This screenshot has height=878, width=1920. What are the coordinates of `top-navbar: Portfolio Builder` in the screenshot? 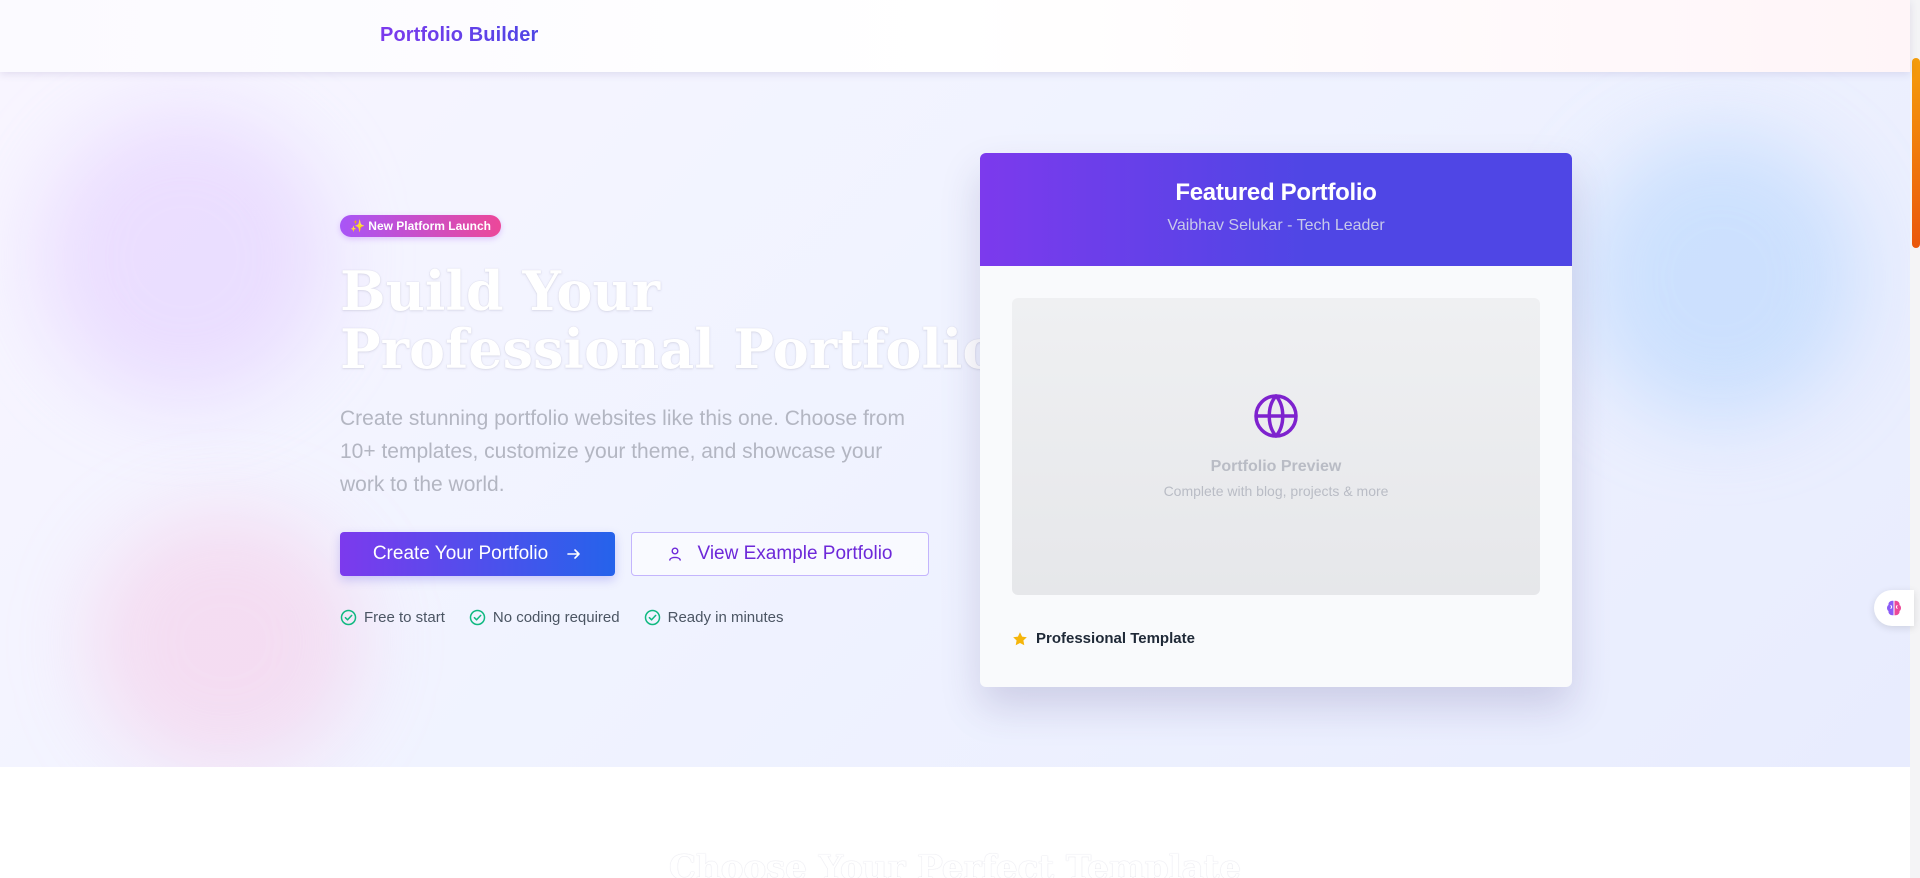 It's located at (955, 36).